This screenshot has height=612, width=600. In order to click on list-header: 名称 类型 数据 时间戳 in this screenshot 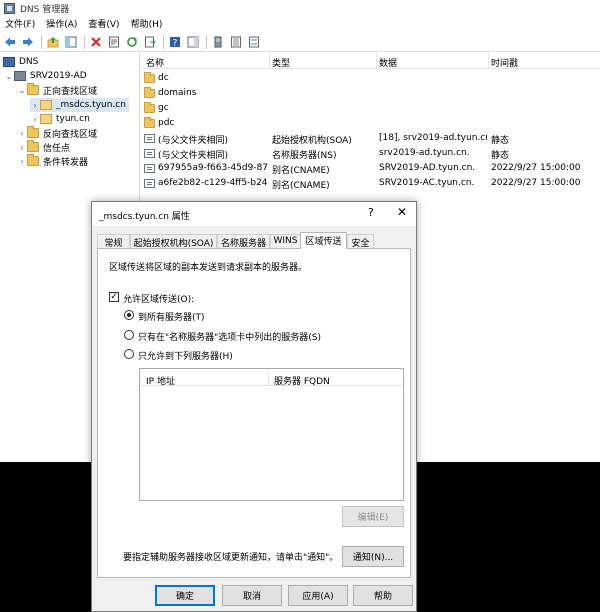, I will do `click(370, 61)`.